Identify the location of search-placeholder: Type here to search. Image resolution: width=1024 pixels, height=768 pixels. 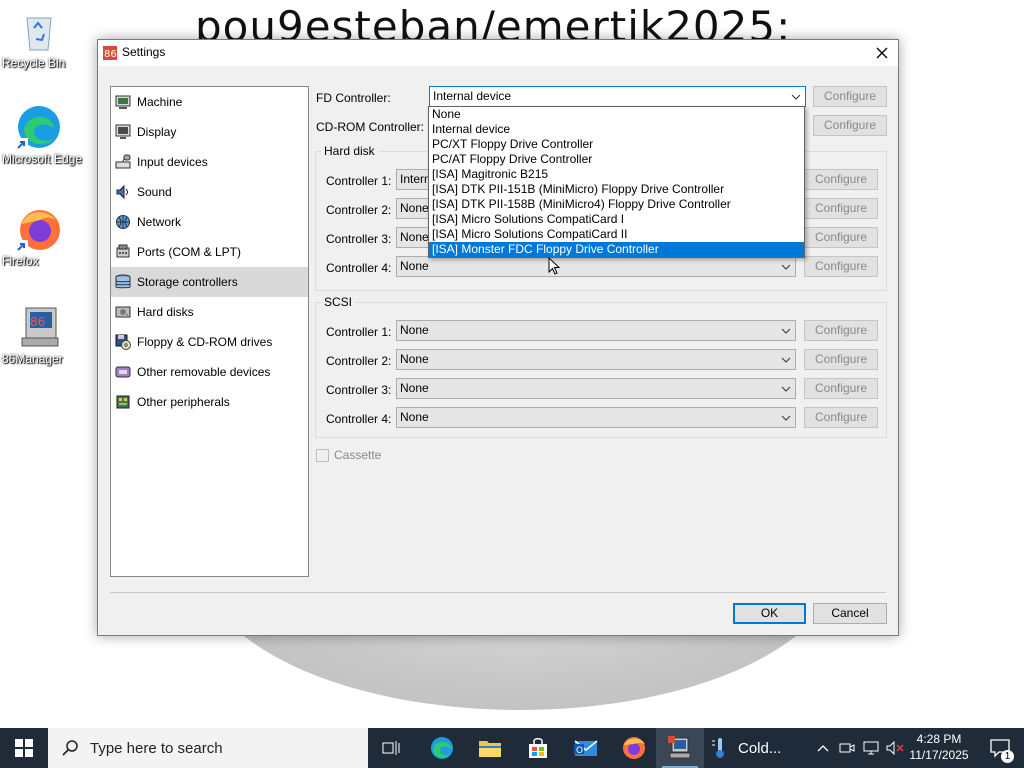
(156, 748).